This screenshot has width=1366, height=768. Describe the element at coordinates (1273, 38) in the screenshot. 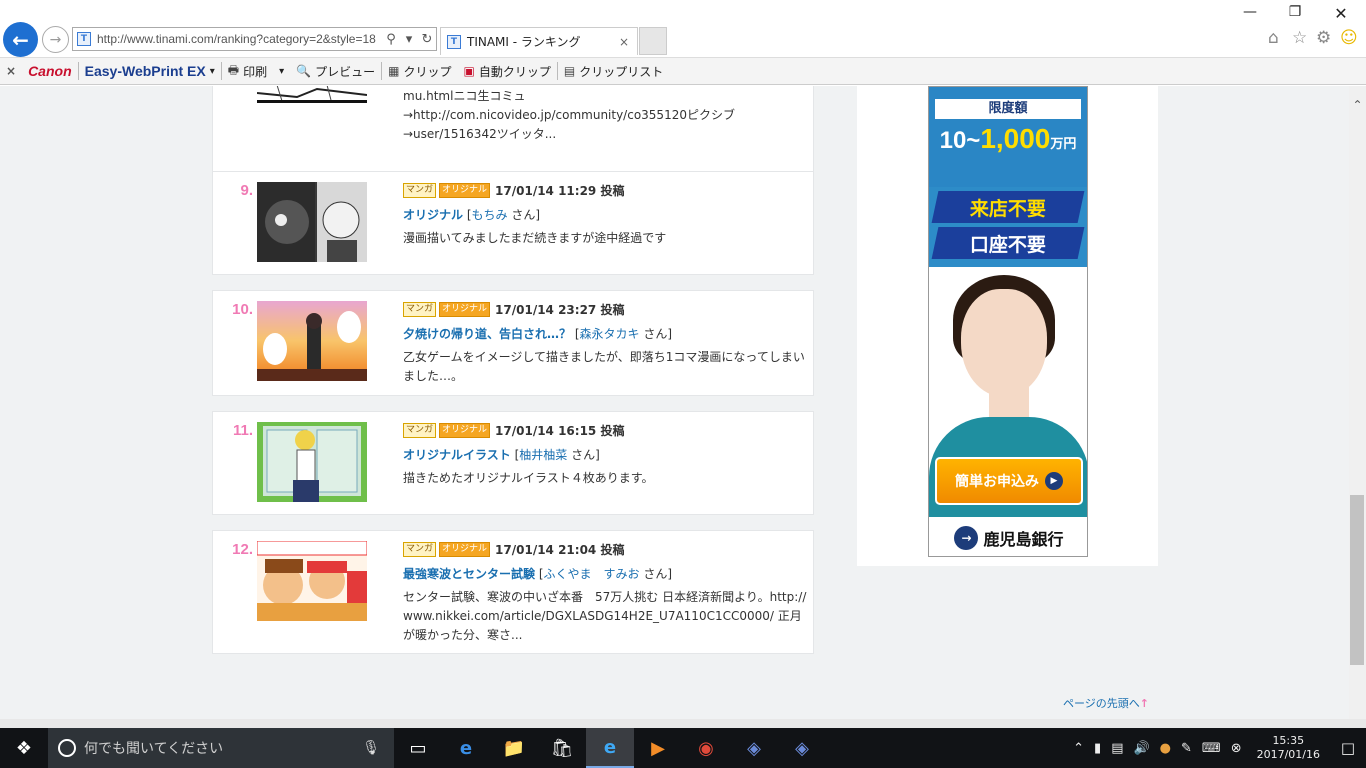

I see `home-icon: ⌂` at that location.